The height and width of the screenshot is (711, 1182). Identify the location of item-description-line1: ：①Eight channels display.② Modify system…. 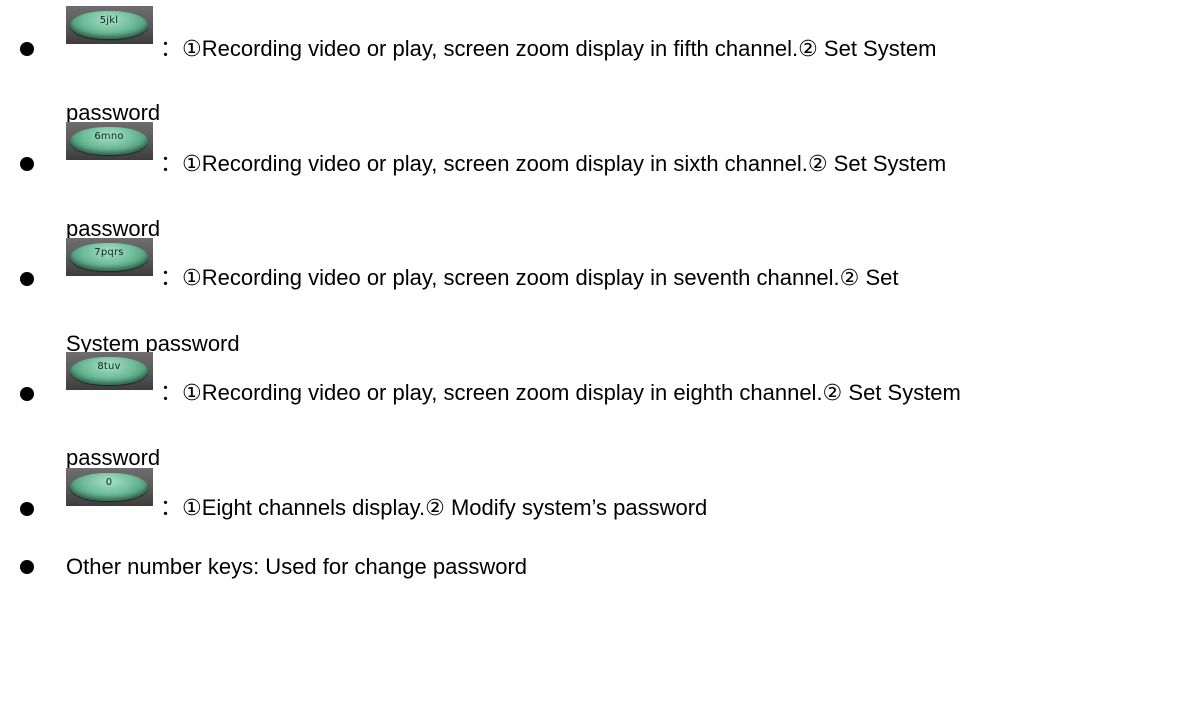
(434, 507).